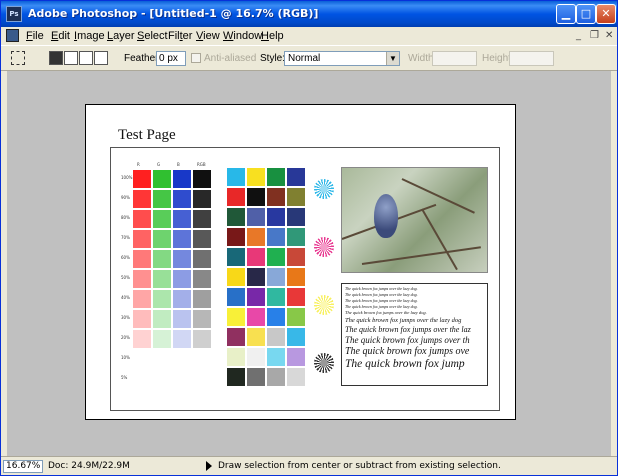 The width and height of the screenshot is (618, 476). I want to click on status-menu-arrow-icon, so click(209, 466).